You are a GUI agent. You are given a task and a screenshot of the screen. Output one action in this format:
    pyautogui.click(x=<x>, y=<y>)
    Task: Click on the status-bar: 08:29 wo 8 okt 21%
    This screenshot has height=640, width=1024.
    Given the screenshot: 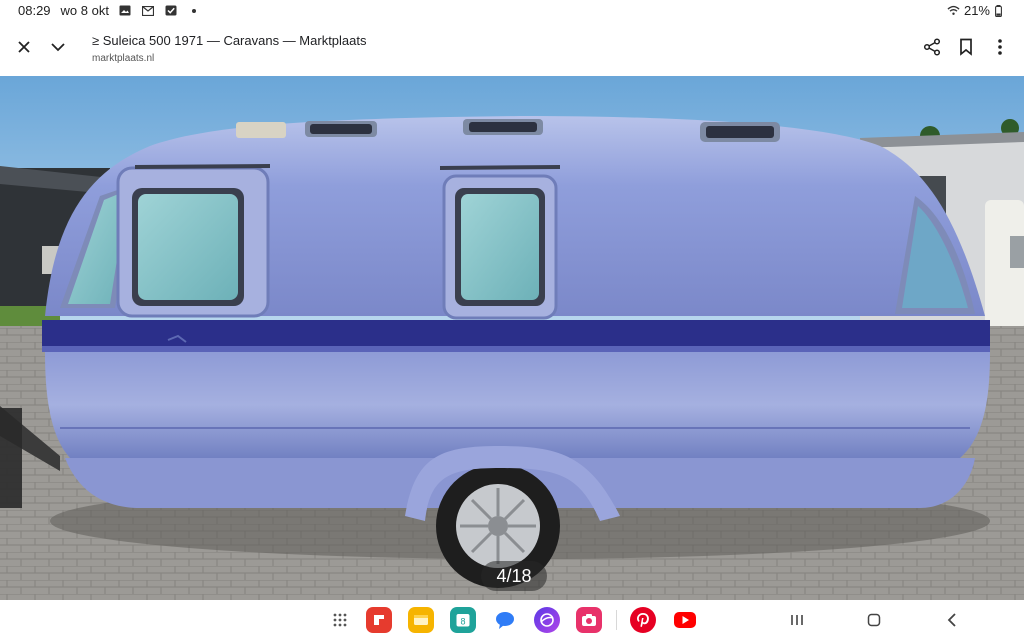 What is the action you would take?
    pyautogui.click(x=512, y=11)
    